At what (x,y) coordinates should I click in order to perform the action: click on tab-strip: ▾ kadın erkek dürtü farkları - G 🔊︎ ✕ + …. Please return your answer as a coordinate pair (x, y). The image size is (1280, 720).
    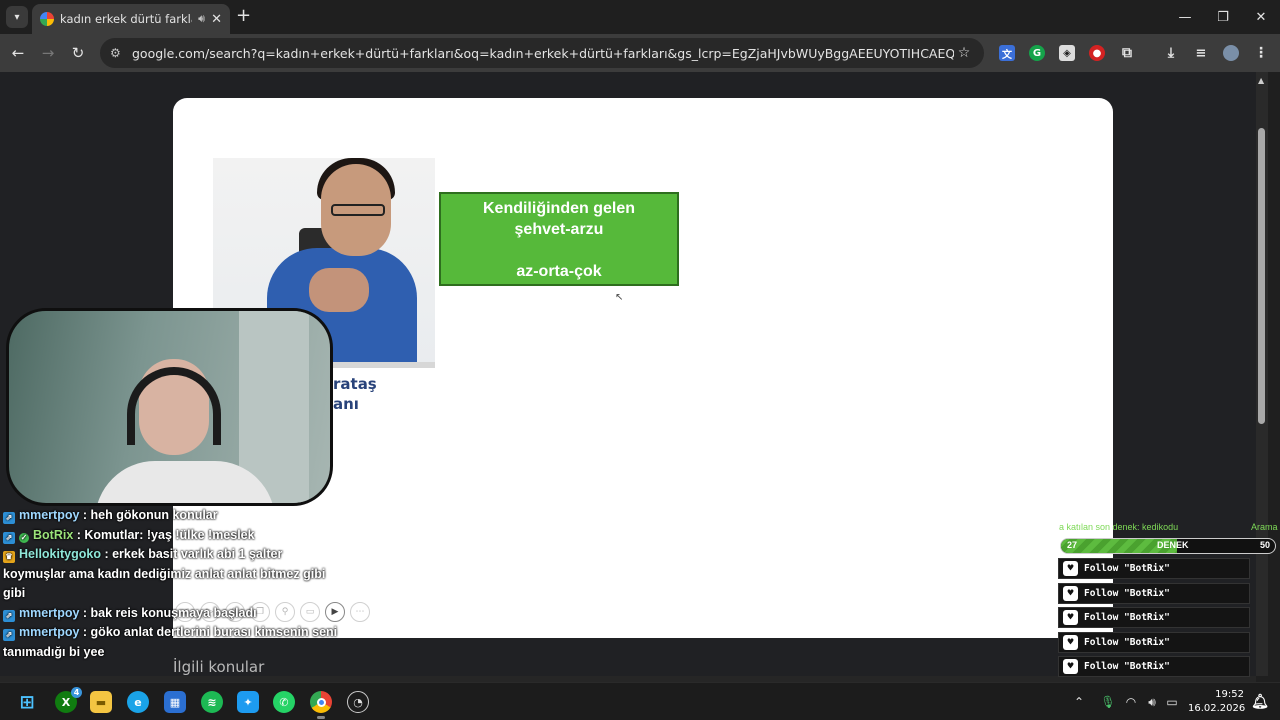
    Looking at the image, I should click on (640, 17).